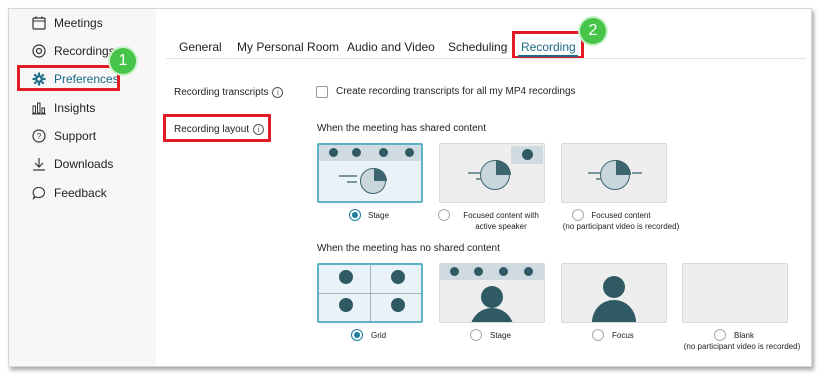  I want to click on radio-focus, so click(598, 335).